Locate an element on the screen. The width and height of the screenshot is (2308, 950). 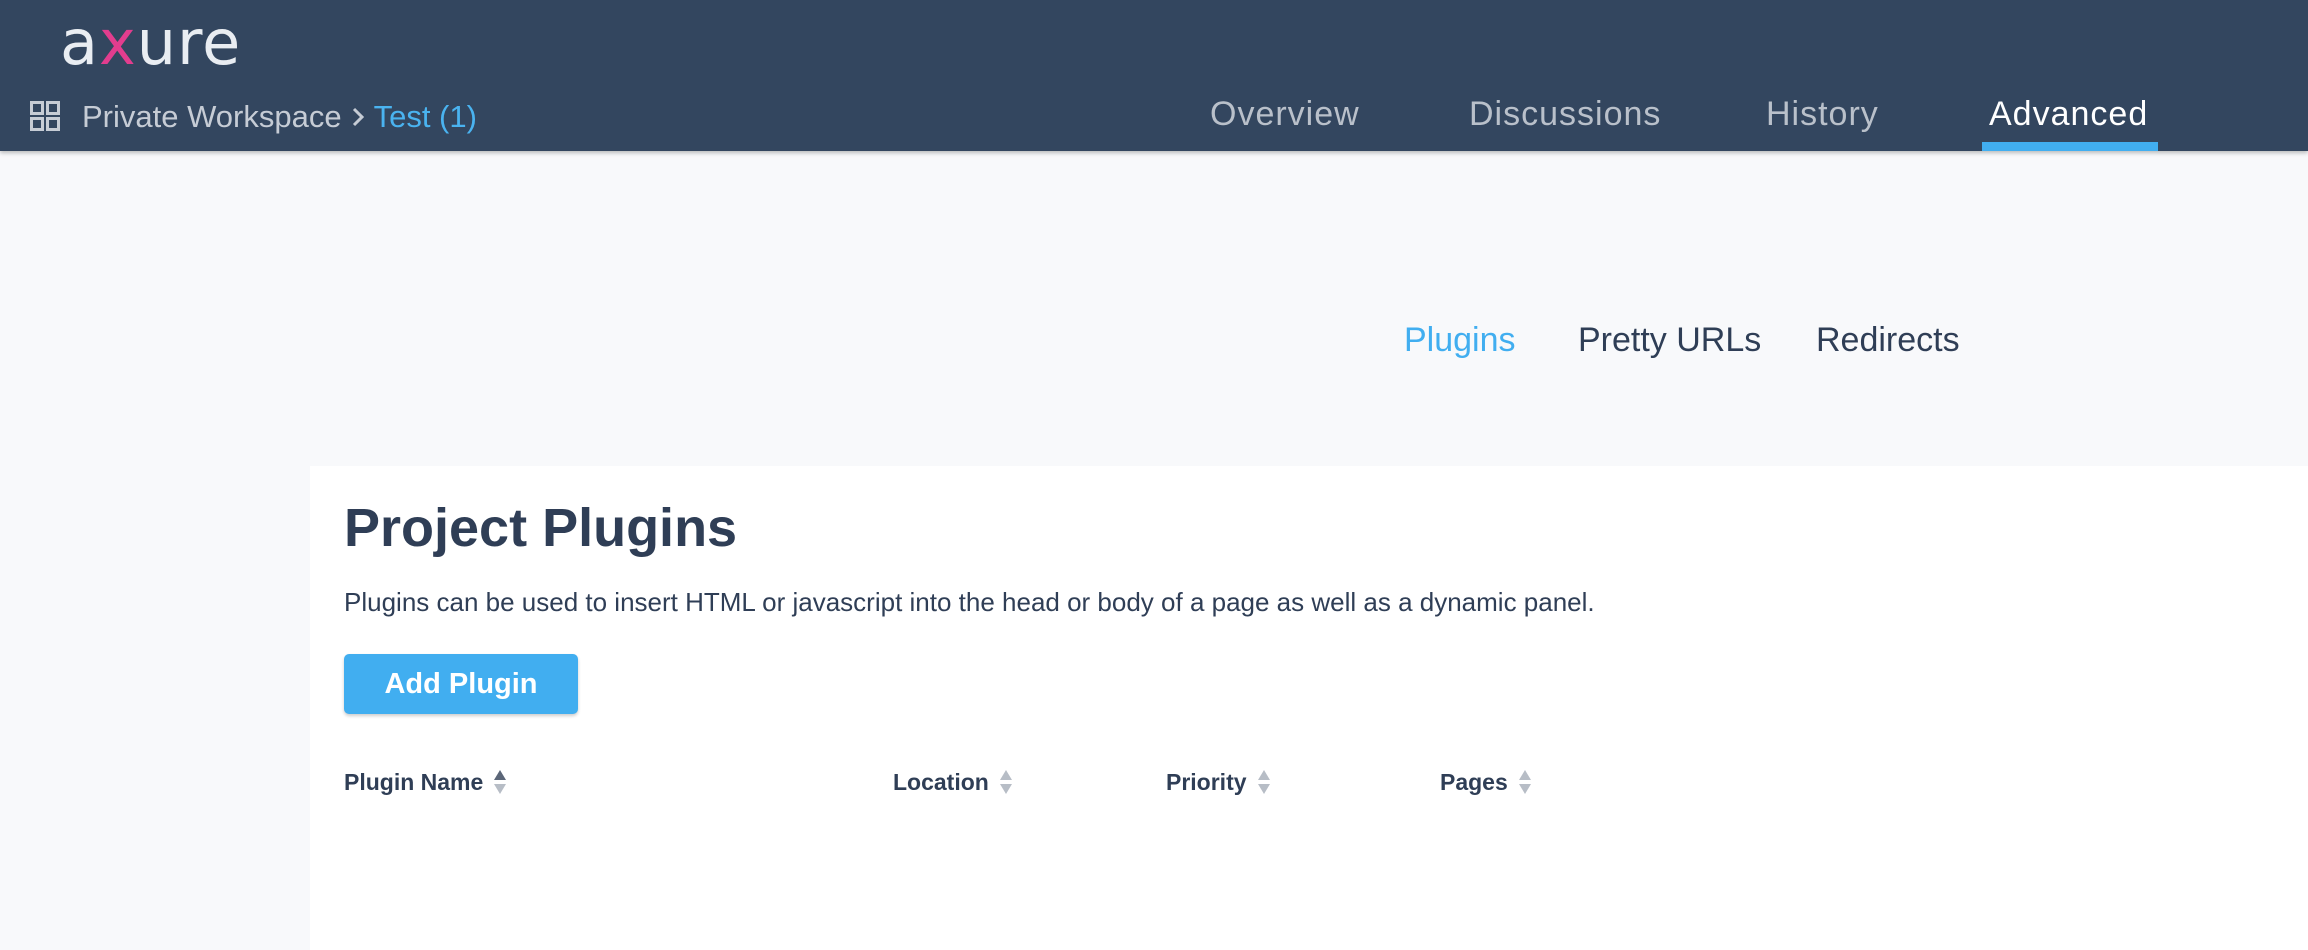
column-header-pages: Pages is located at coordinates (1486, 782).